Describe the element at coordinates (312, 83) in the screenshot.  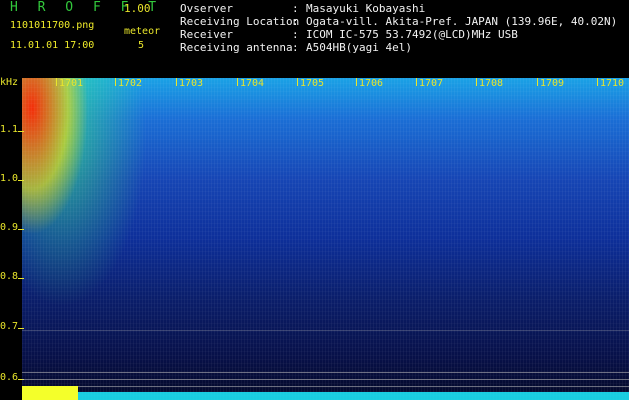
I see `x-tick-label: 1705` at that location.